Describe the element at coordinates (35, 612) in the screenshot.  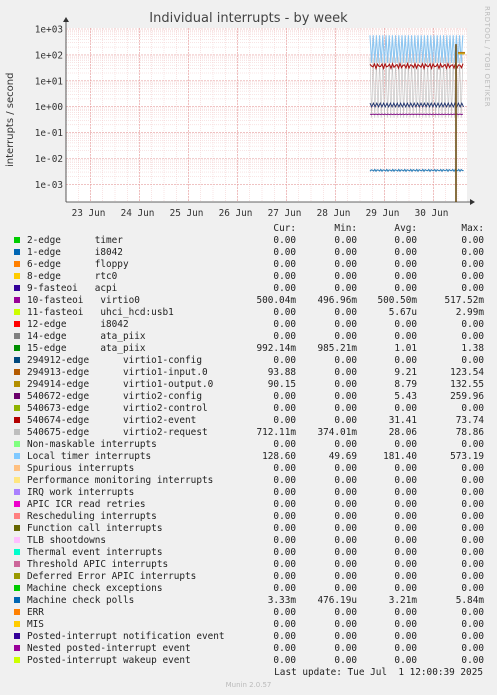
I see `legend-series-name: ERR` at that location.